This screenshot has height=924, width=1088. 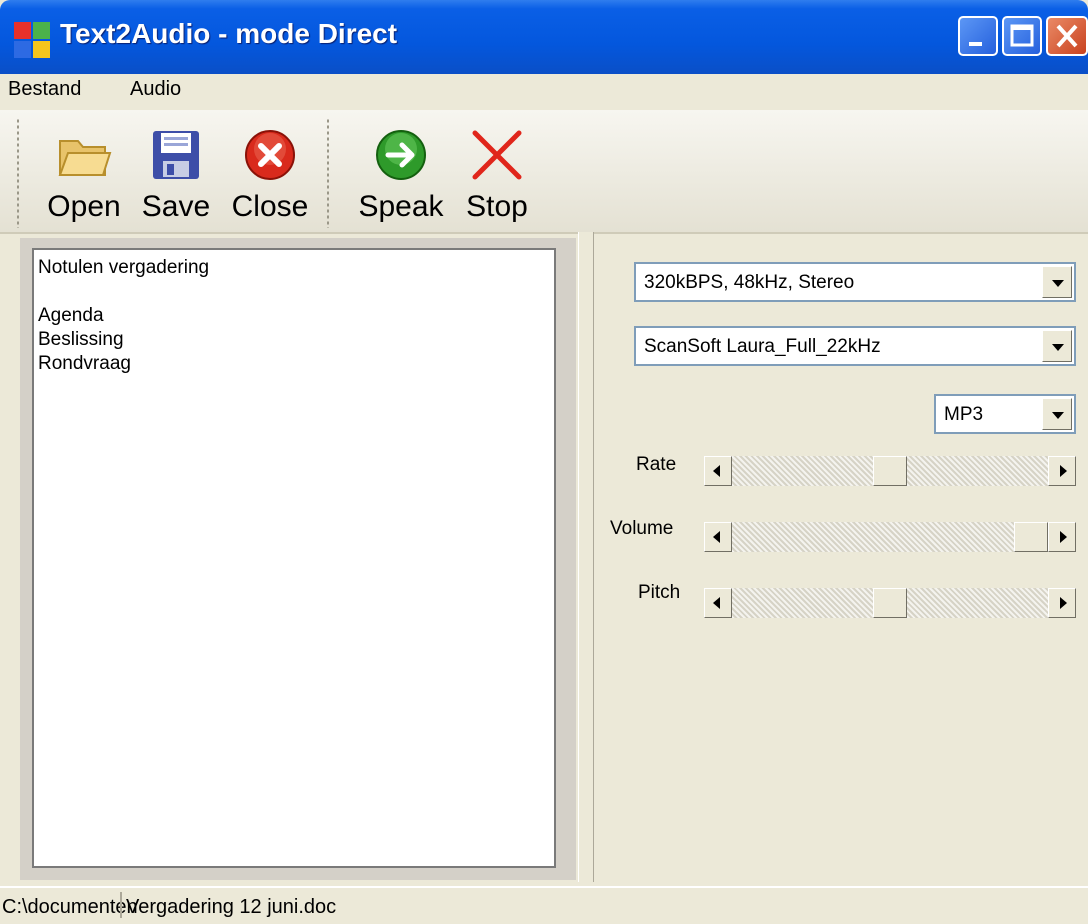 I want to click on save-button: Save, so click(x=176, y=172).